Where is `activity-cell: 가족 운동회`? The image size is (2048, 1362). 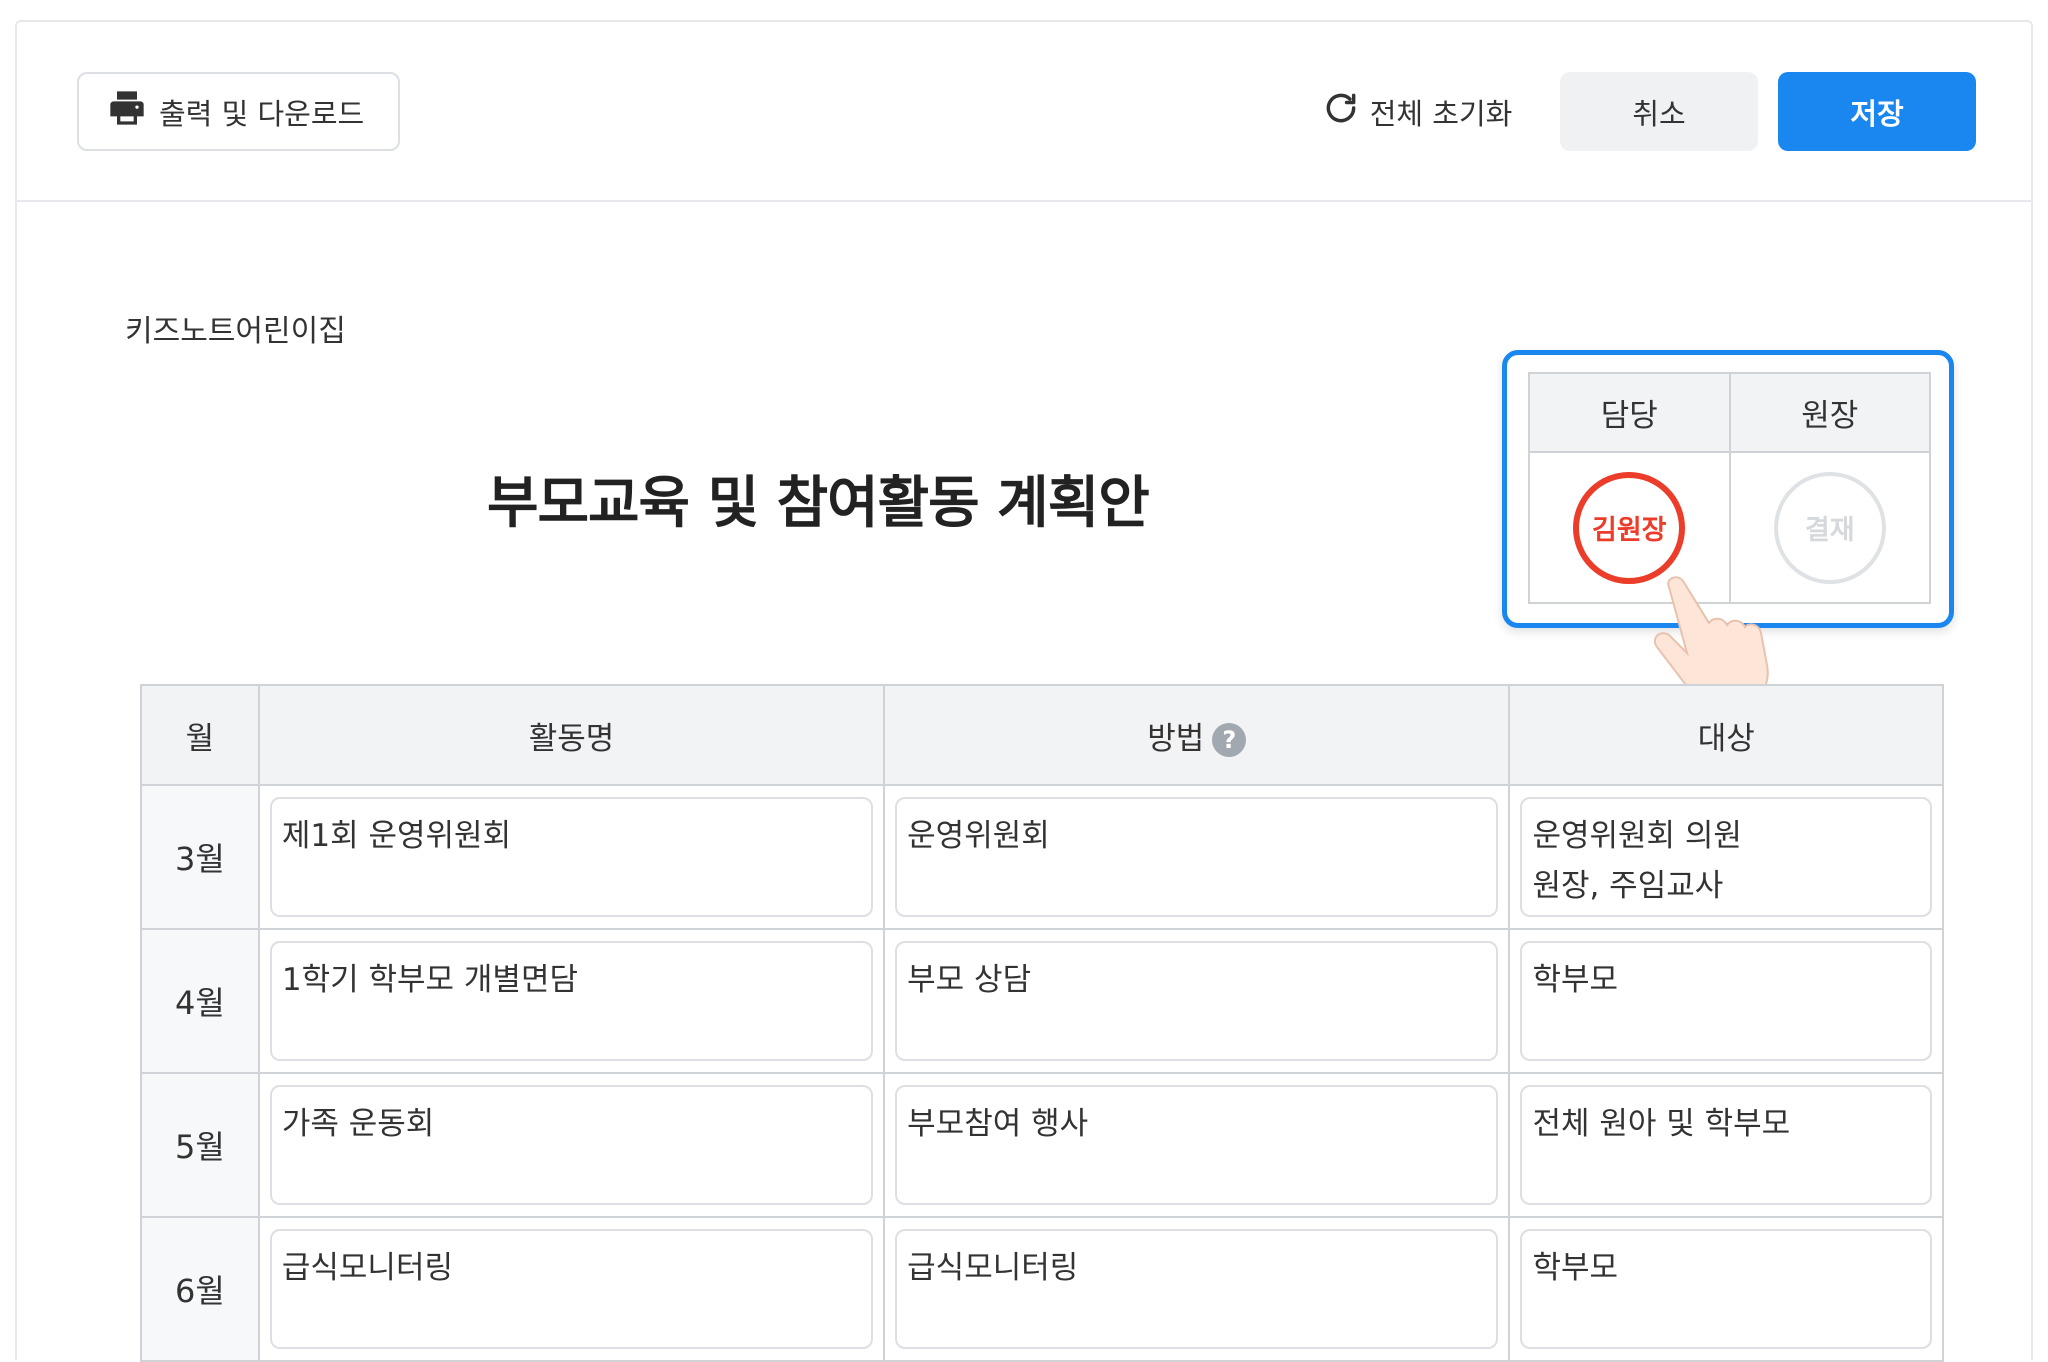 activity-cell: 가족 운동회 is located at coordinates (571, 1145).